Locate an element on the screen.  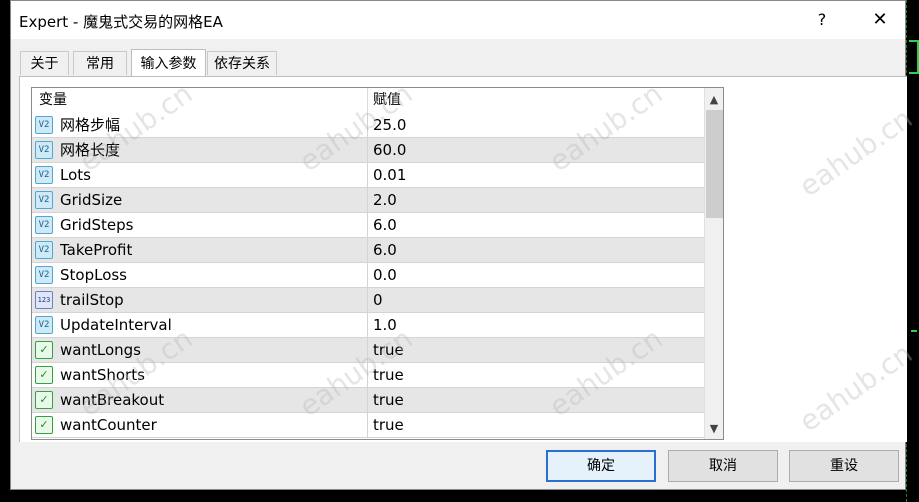
chart-background-right is located at coordinates (912, 251).